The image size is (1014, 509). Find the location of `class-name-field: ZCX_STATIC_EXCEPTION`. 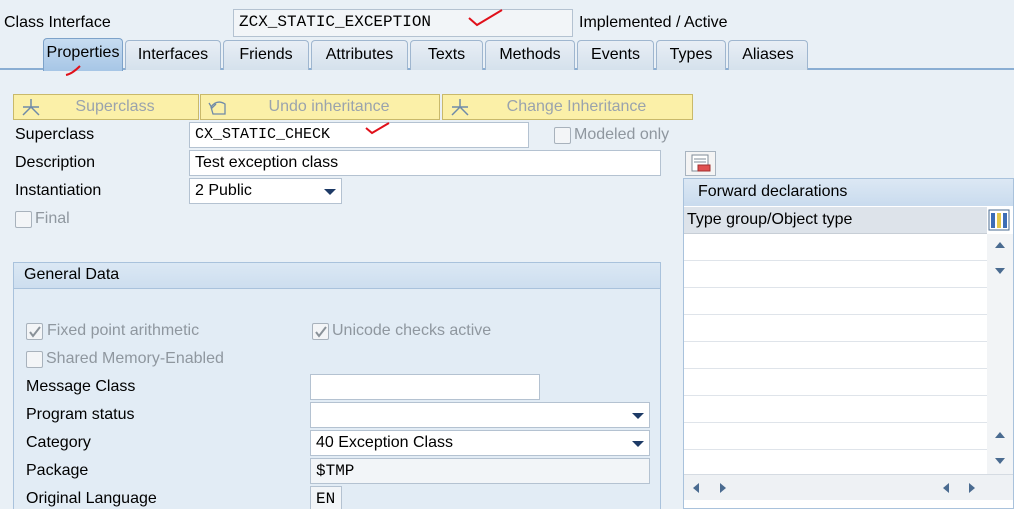

class-name-field: ZCX_STATIC_EXCEPTION is located at coordinates (403, 23).